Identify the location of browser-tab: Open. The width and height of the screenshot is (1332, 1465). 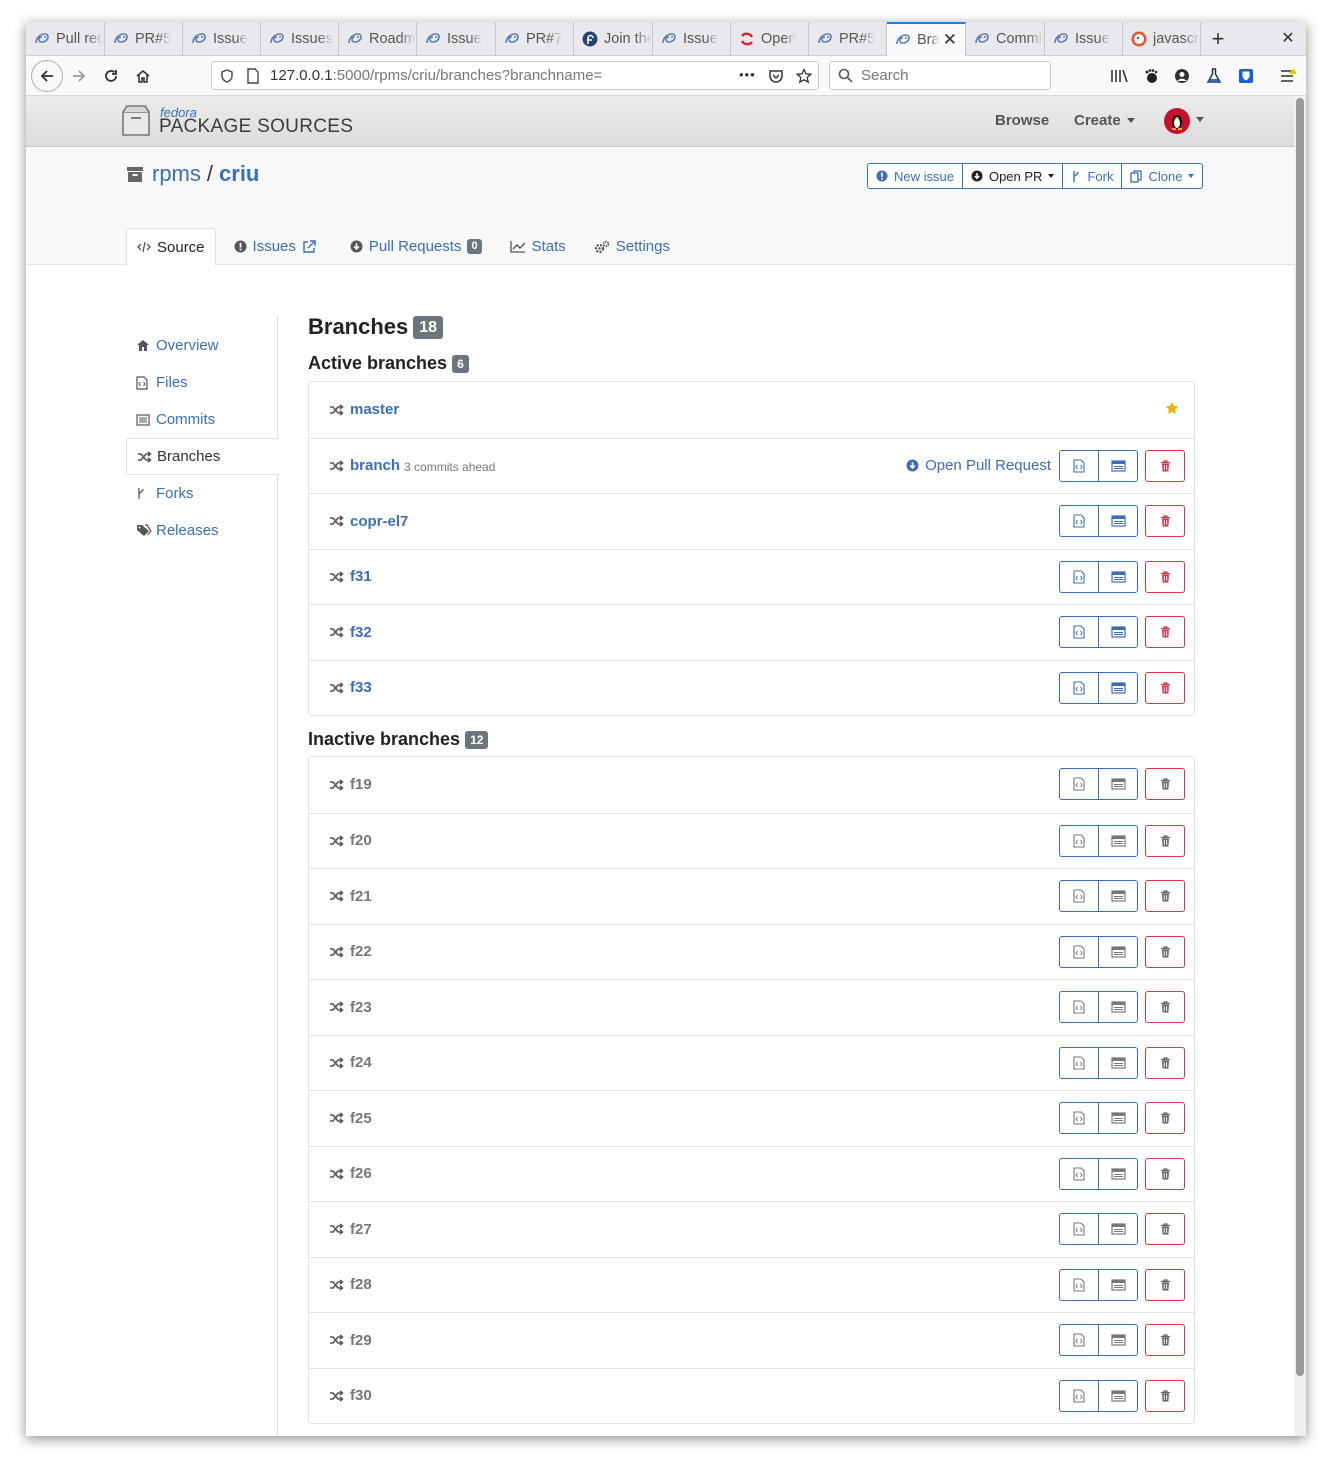
(770, 39).